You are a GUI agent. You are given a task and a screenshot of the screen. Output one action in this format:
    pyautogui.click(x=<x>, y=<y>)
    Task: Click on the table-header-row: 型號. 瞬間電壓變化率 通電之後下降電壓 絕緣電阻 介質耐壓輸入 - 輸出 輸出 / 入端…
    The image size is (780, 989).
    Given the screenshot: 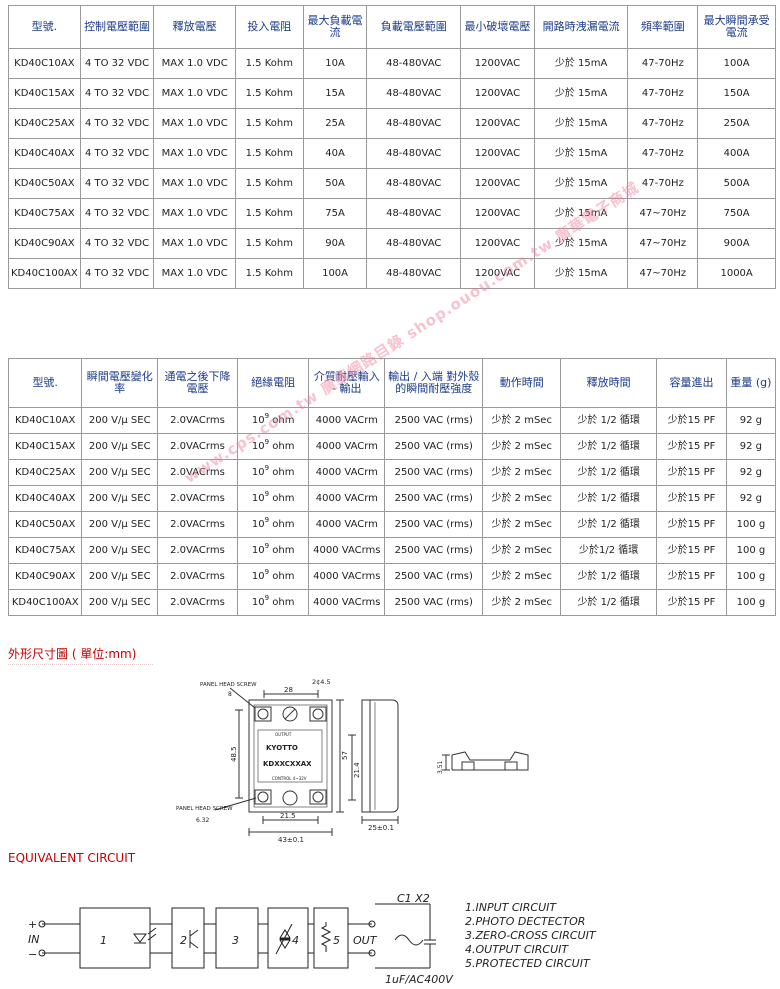 What is the action you would take?
    pyautogui.click(x=392, y=383)
    